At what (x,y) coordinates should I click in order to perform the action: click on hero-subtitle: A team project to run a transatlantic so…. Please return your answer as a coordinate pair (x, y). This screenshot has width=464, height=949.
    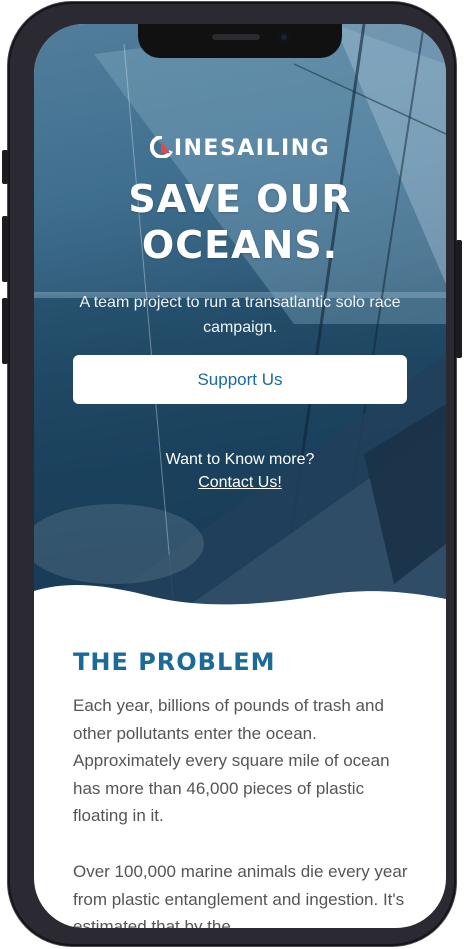
    Looking at the image, I should click on (240, 315).